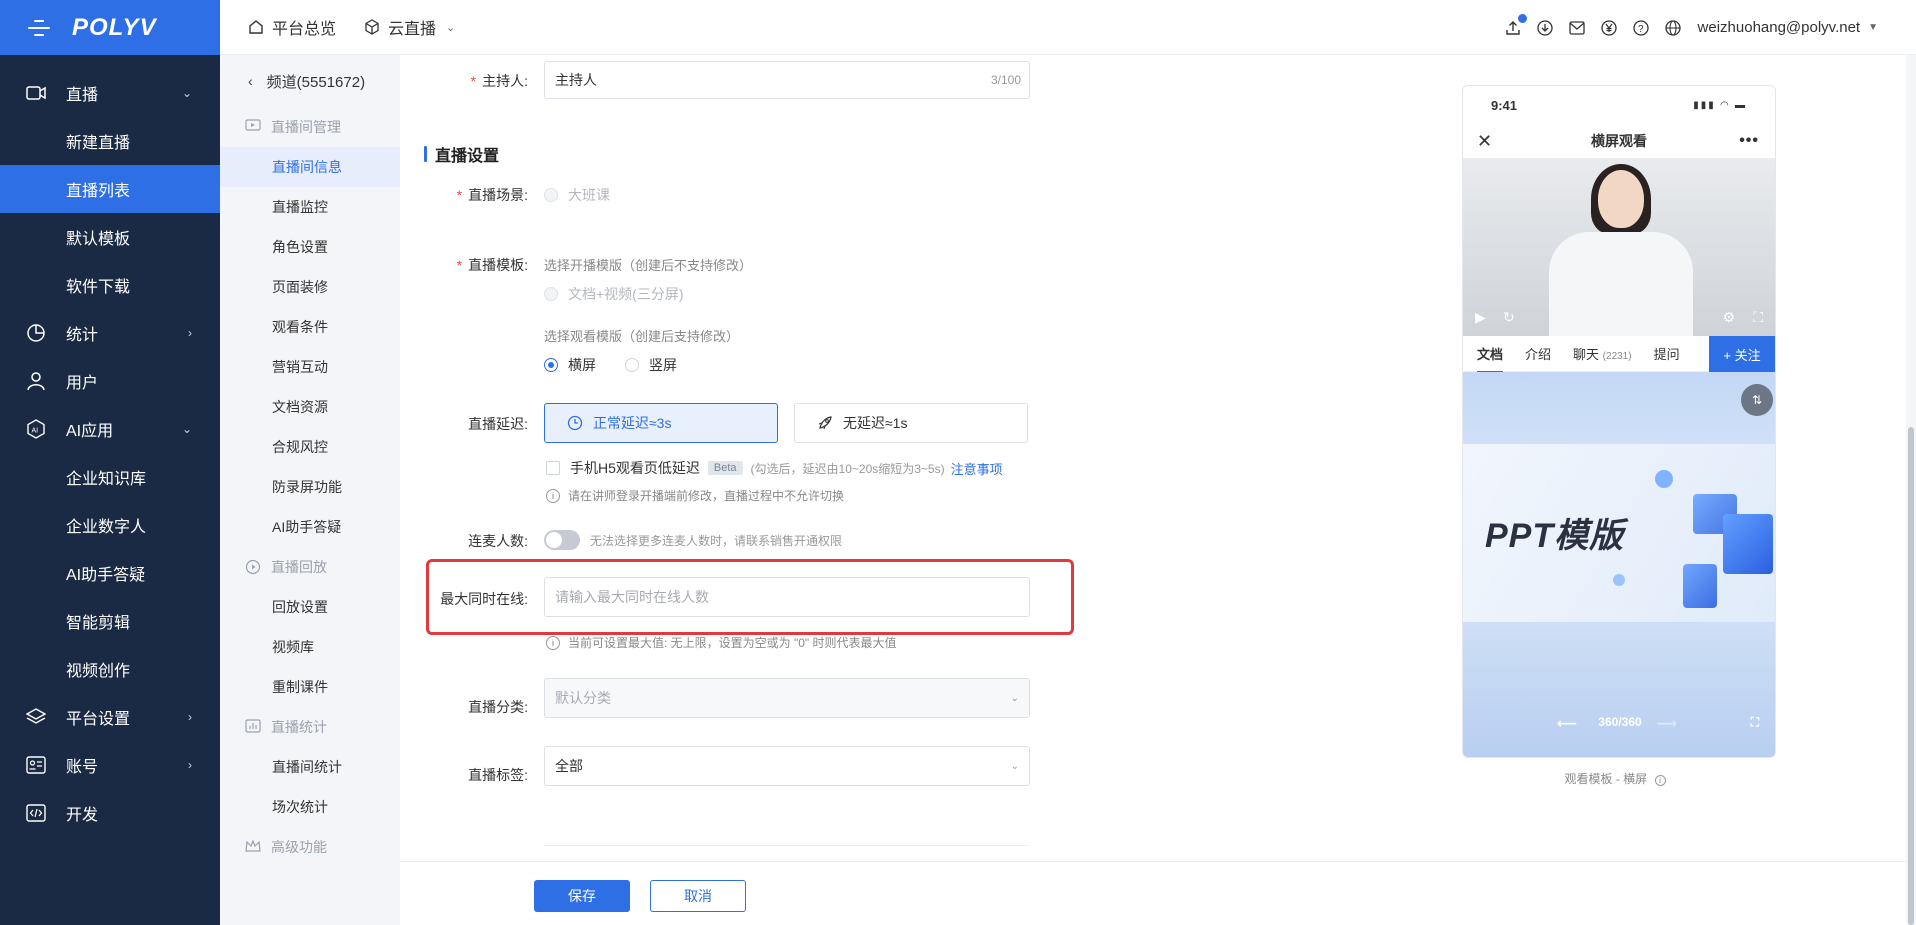 This screenshot has height=925, width=1916. I want to click on refresh-icon: ↻, so click(1509, 317).